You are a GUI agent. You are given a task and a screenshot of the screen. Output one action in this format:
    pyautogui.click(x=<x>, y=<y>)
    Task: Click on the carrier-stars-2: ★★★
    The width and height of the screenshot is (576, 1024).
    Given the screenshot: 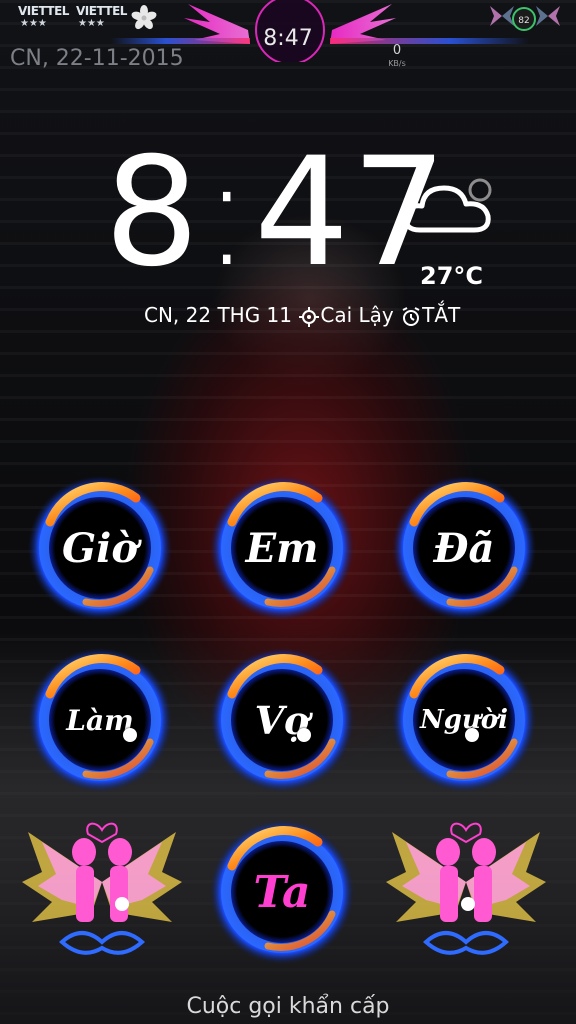 What is the action you would take?
    pyautogui.click(x=91, y=23)
    